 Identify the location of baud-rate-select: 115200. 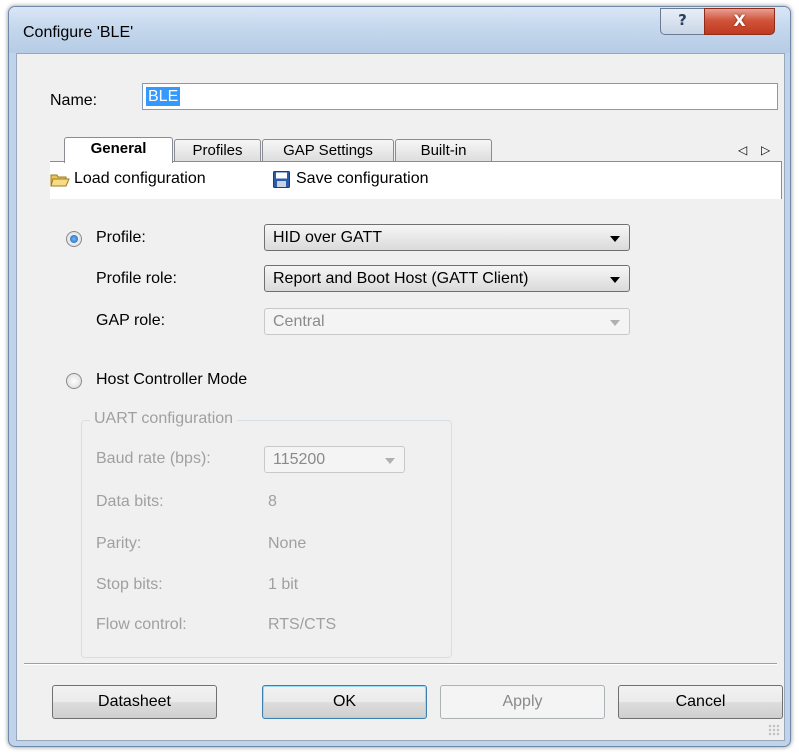
(334, 459).